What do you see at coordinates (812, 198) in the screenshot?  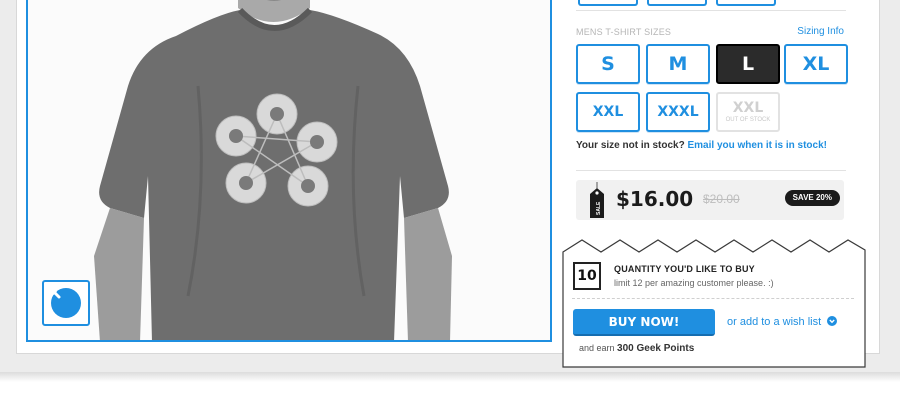 I see `save-badge: SAVE 20%` at bounding box center [812, 198].